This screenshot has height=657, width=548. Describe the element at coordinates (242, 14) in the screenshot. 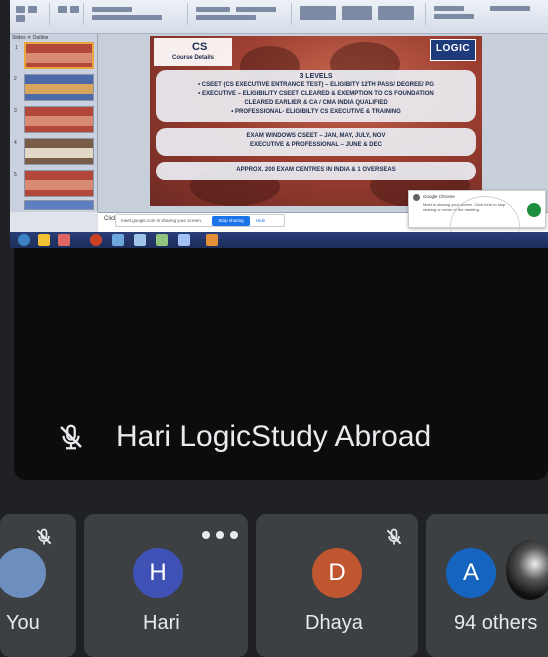

I see `ribbon-group-paragraph` at that location.